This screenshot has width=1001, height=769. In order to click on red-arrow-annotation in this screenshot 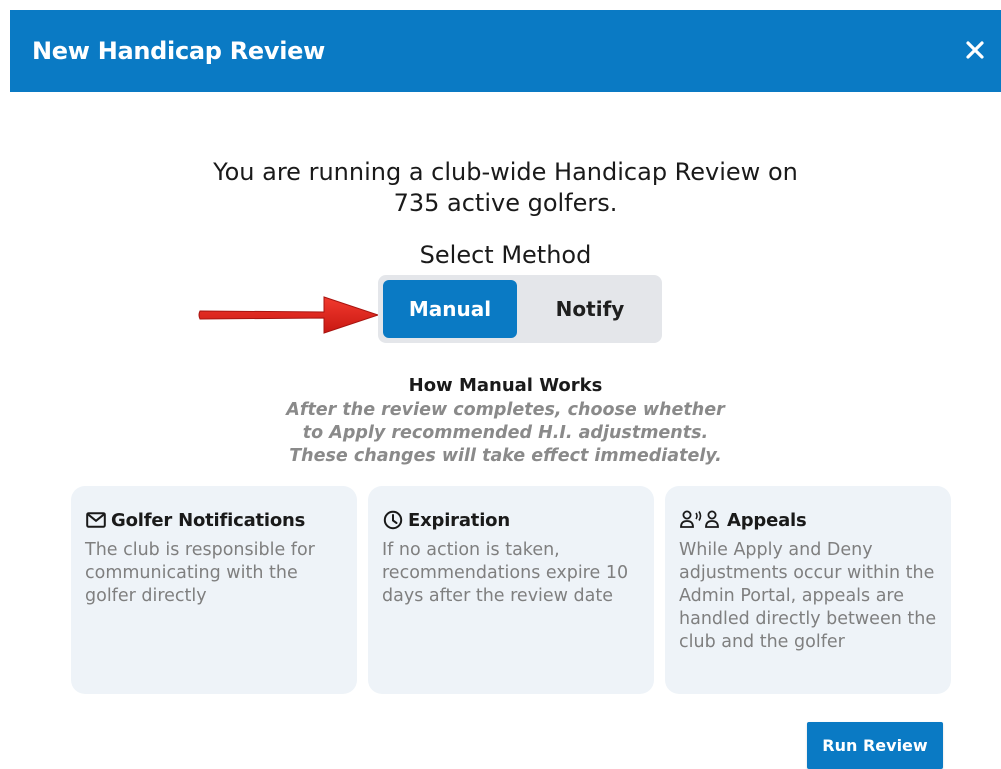, I will do `click(289, 315)`.